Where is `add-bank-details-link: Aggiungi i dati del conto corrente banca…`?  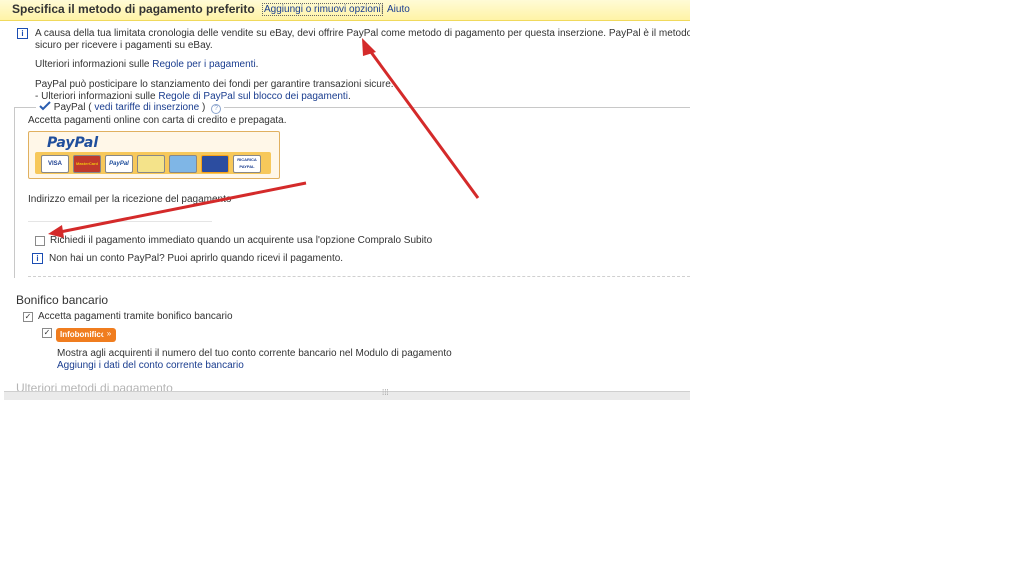
add-bank-details-link: Aggiungi i dati del conto corrente banca… is located at coordinates (150, 365).